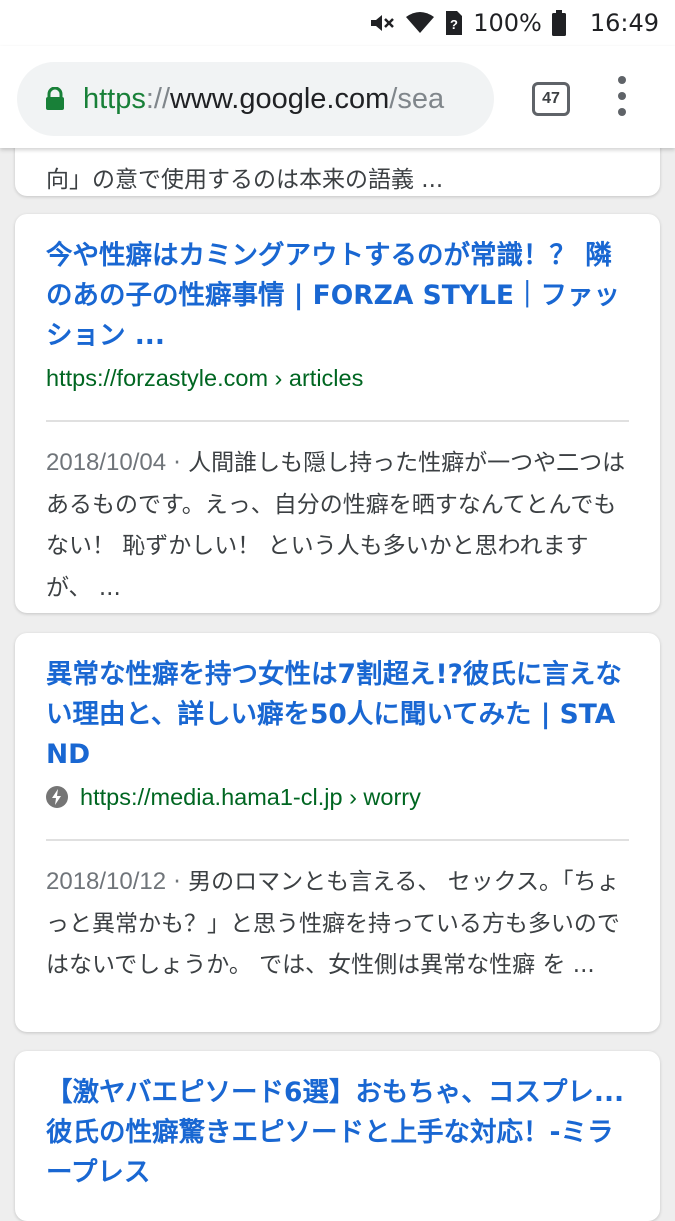 The width and height of the screenshot is (675, 1221). I want to click on tab-switcher-button: 47, so click(551, 99).